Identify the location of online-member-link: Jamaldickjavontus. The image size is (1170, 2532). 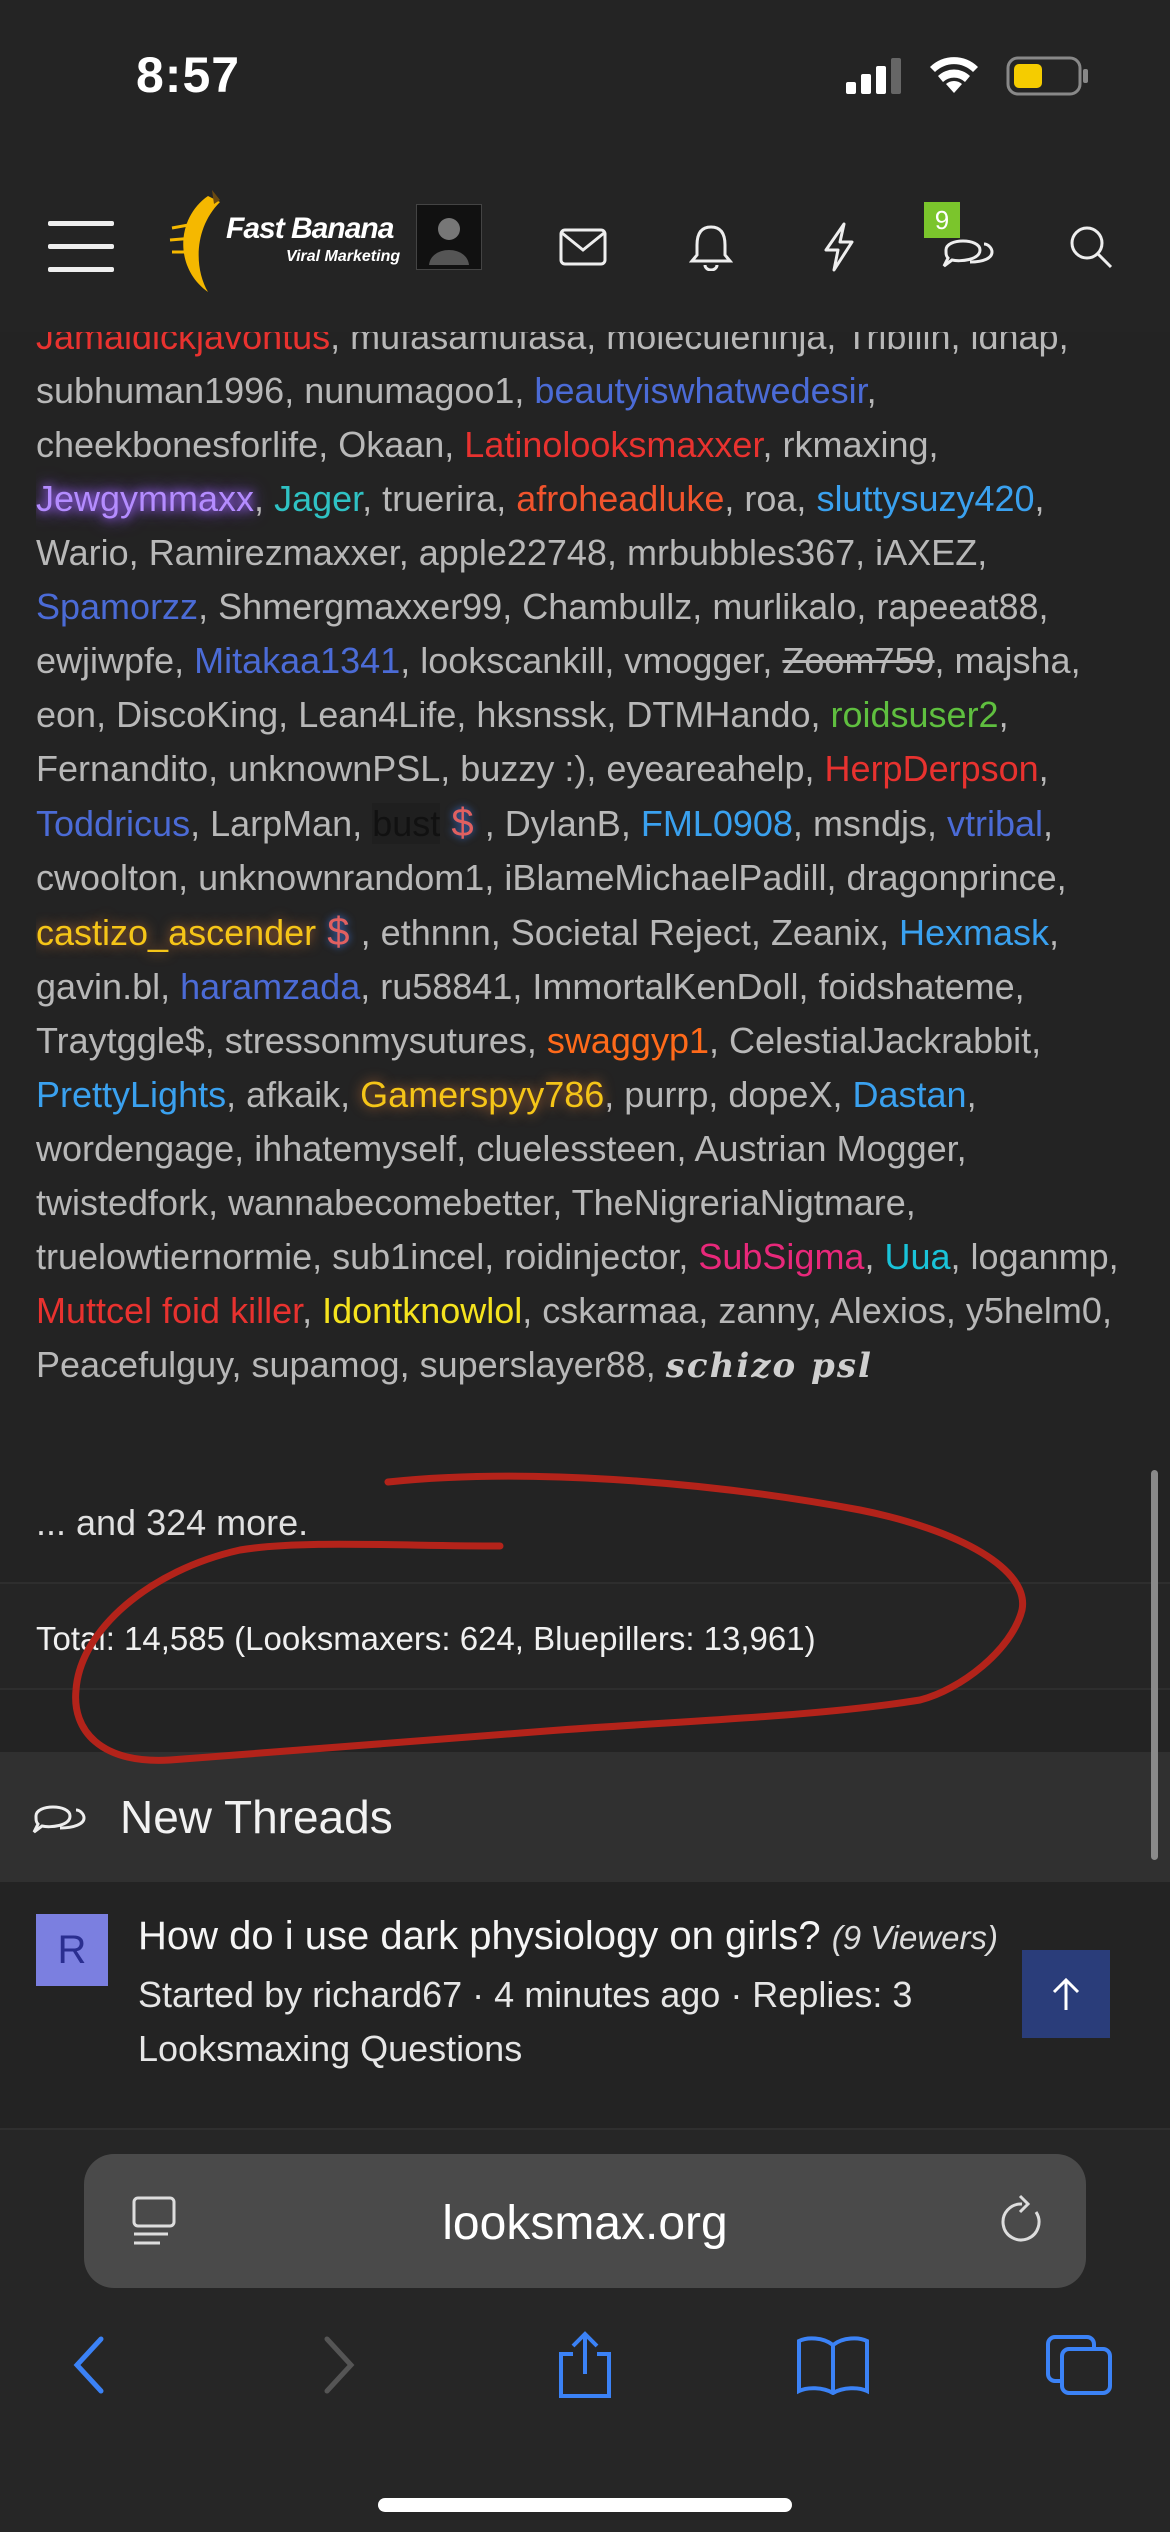
(183, 344).